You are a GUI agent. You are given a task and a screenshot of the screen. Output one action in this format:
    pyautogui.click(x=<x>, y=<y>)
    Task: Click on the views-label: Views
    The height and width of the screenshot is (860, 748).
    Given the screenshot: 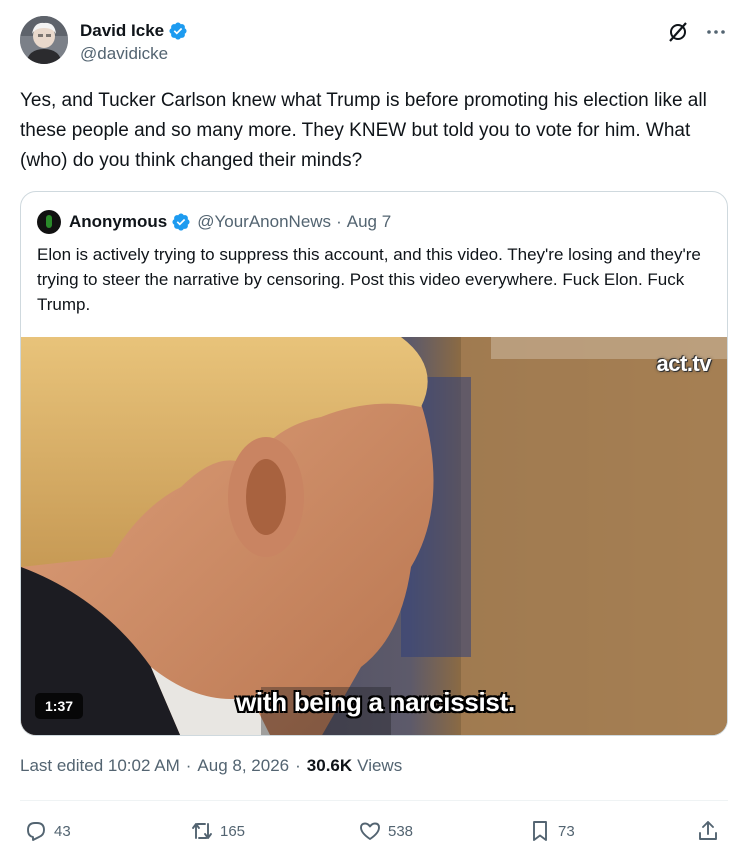 What is the action you would take?
    pyautogui.click(x=380, y=765)
    